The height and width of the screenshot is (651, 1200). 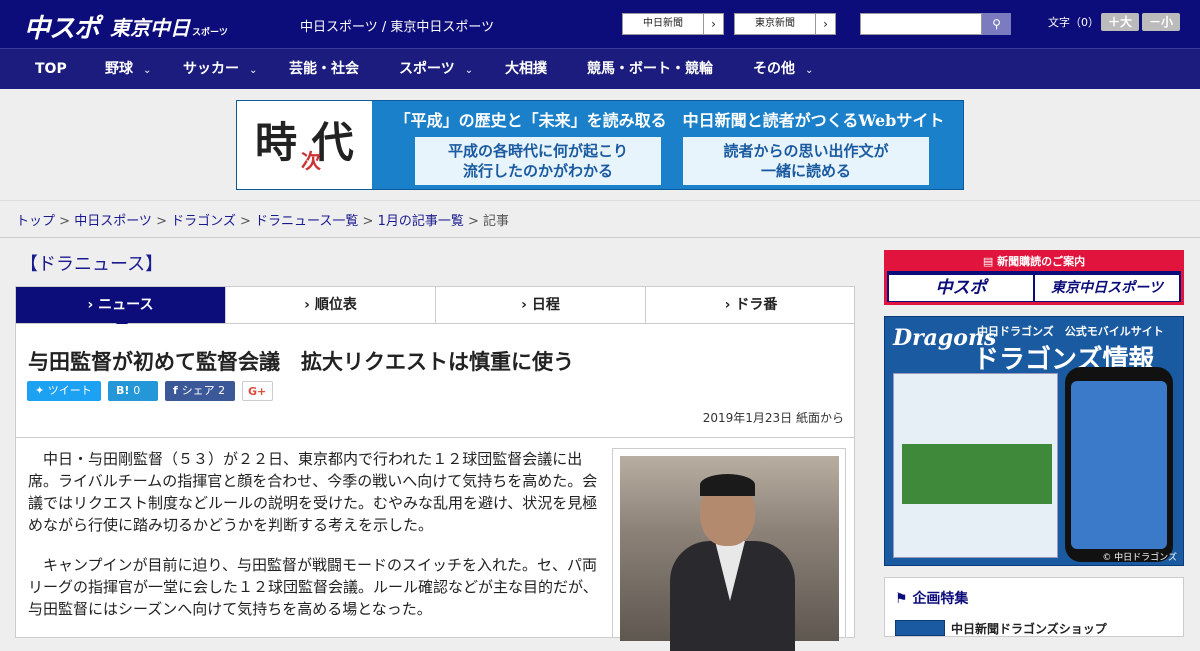 I want to click on nav-item-sports: スポーツ ⌄, so click(x=436, y=69).